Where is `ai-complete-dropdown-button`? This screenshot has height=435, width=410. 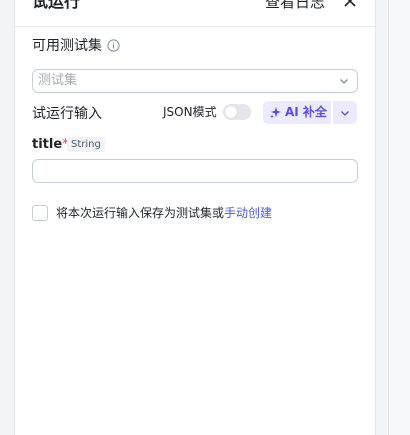
ai-complete-dropdown-button is located at coordinates (345, 112).